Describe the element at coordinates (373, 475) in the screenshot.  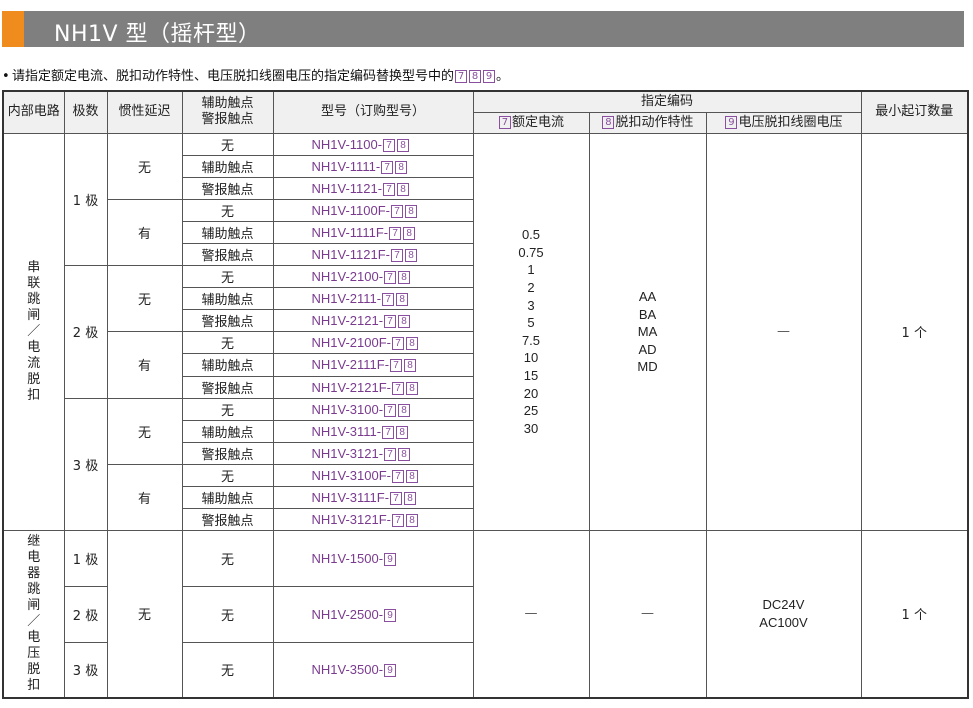
I see `model-cell: NH1V-3100F- 7 8` at that location.